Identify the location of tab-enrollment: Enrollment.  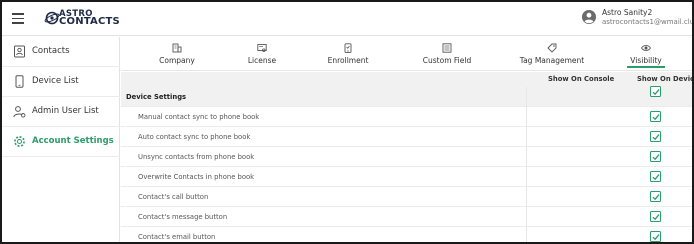
(348, 54).